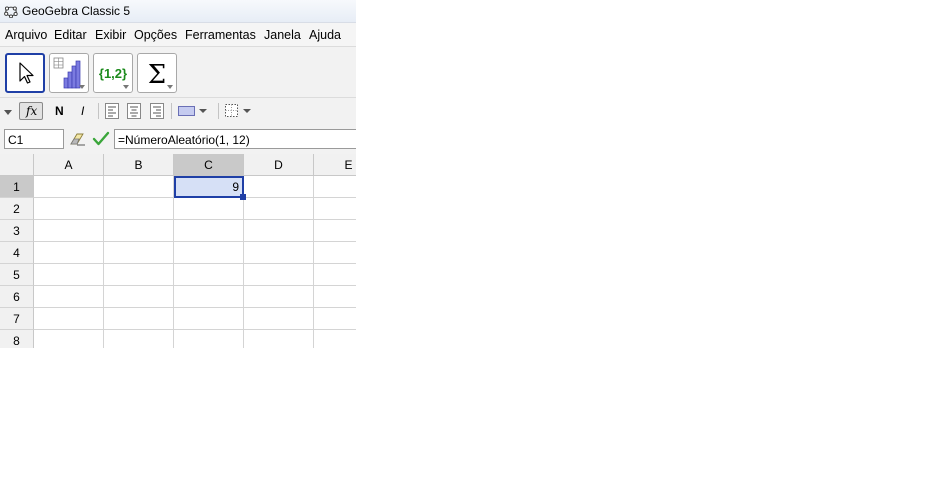 The image size is (928, 499). I want to click on cell-a2, so click(69, 209).